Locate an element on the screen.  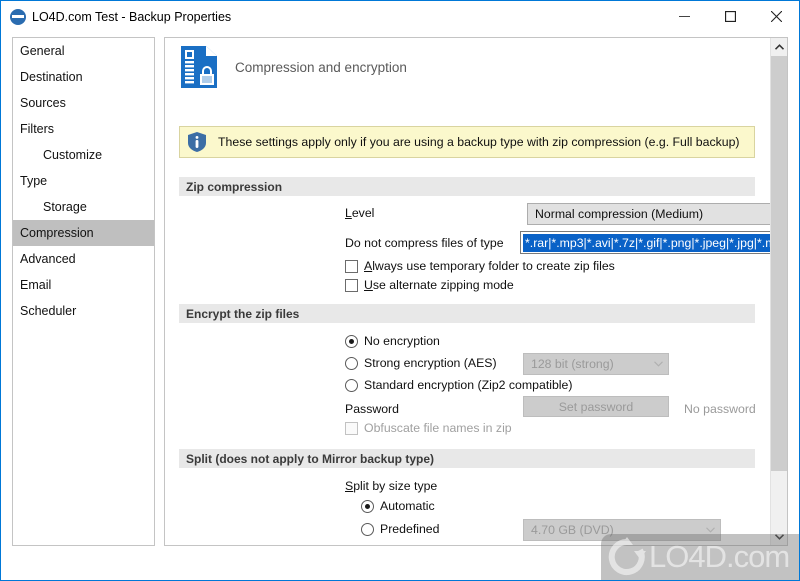
sidebar-item-label: General is located at coordinates (42, 51).